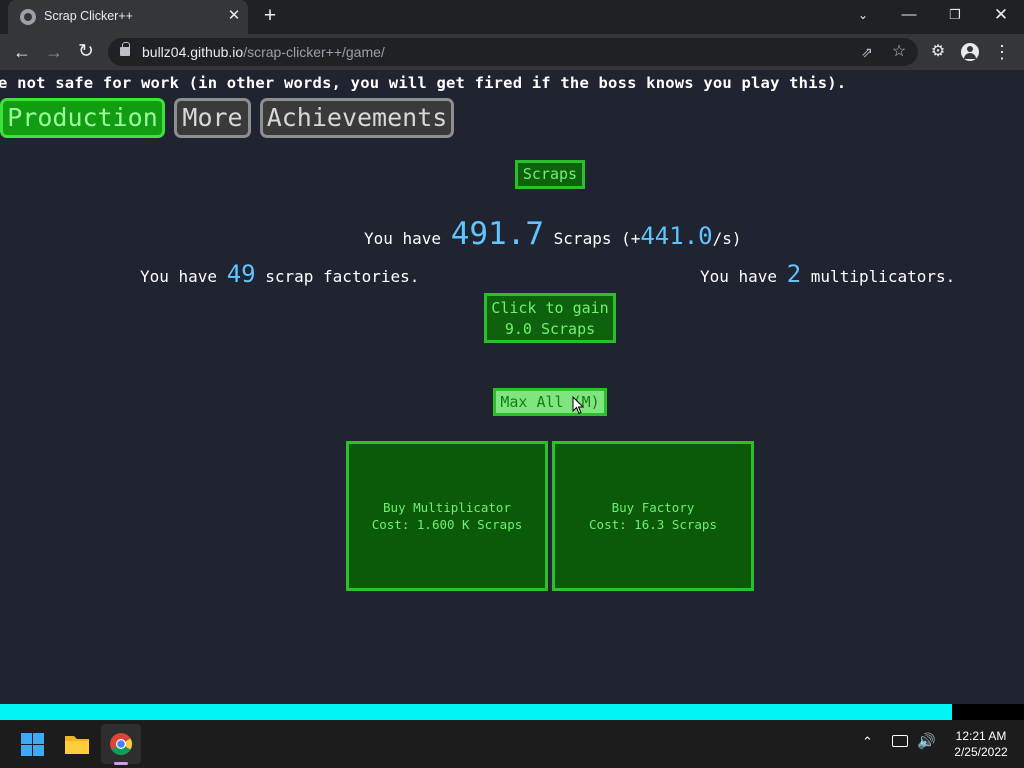 The image size is (1024, 768). Describe the element at coordinates (212, 118) in the screenshot. I see `tab-more: More` at that location.